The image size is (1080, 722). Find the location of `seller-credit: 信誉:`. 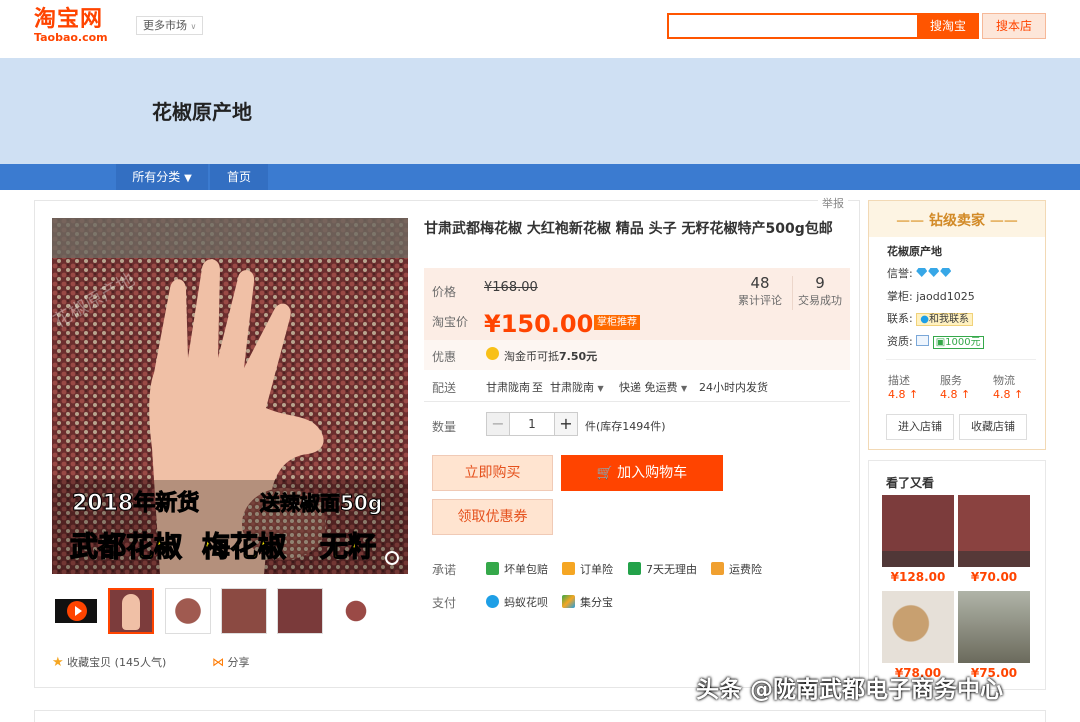

seller-credit: 信誉: is located at coordinates (919, 273).